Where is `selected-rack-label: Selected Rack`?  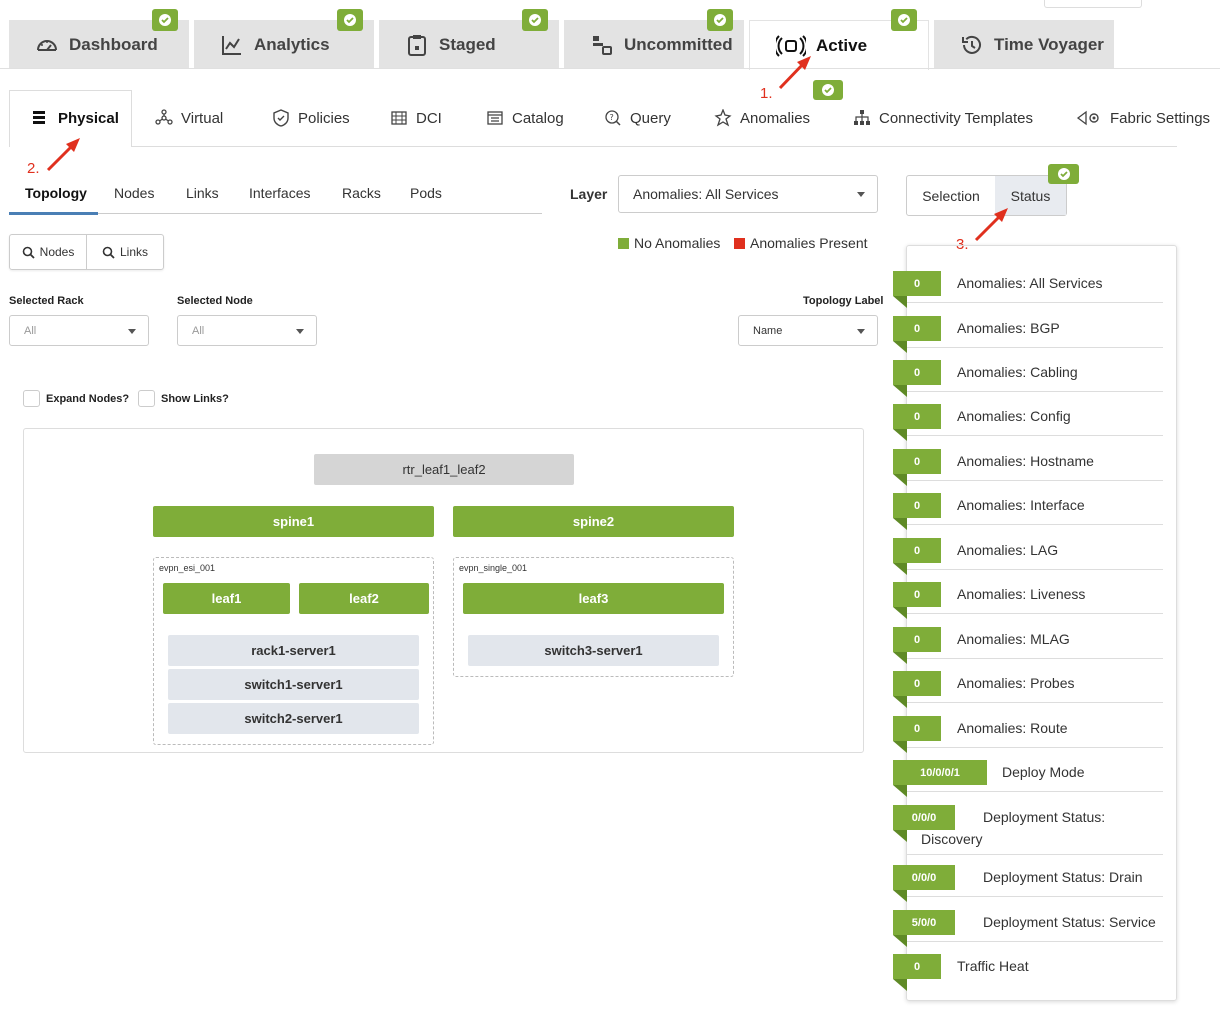 selected-rack-label: Selected Rack is located at coordinates (46, 301).